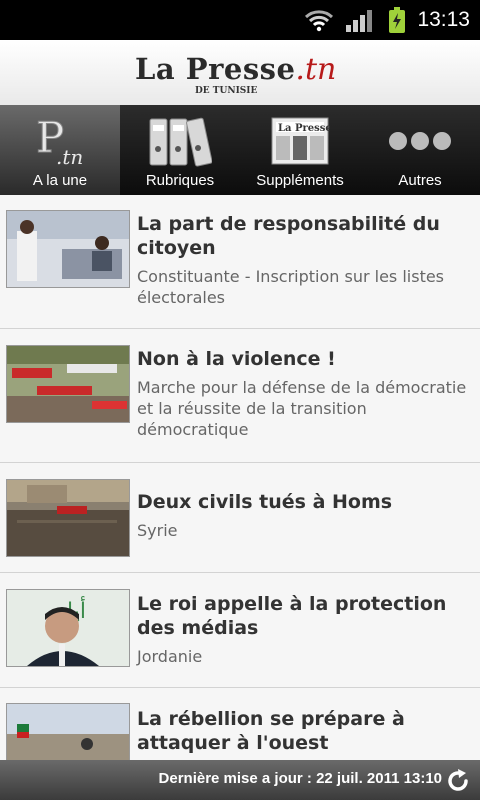 This screenshot has height=800, width=480. Describe the element at coordinates (60, 180) in the screenshot. I see `tab-label: A la une` at that location.